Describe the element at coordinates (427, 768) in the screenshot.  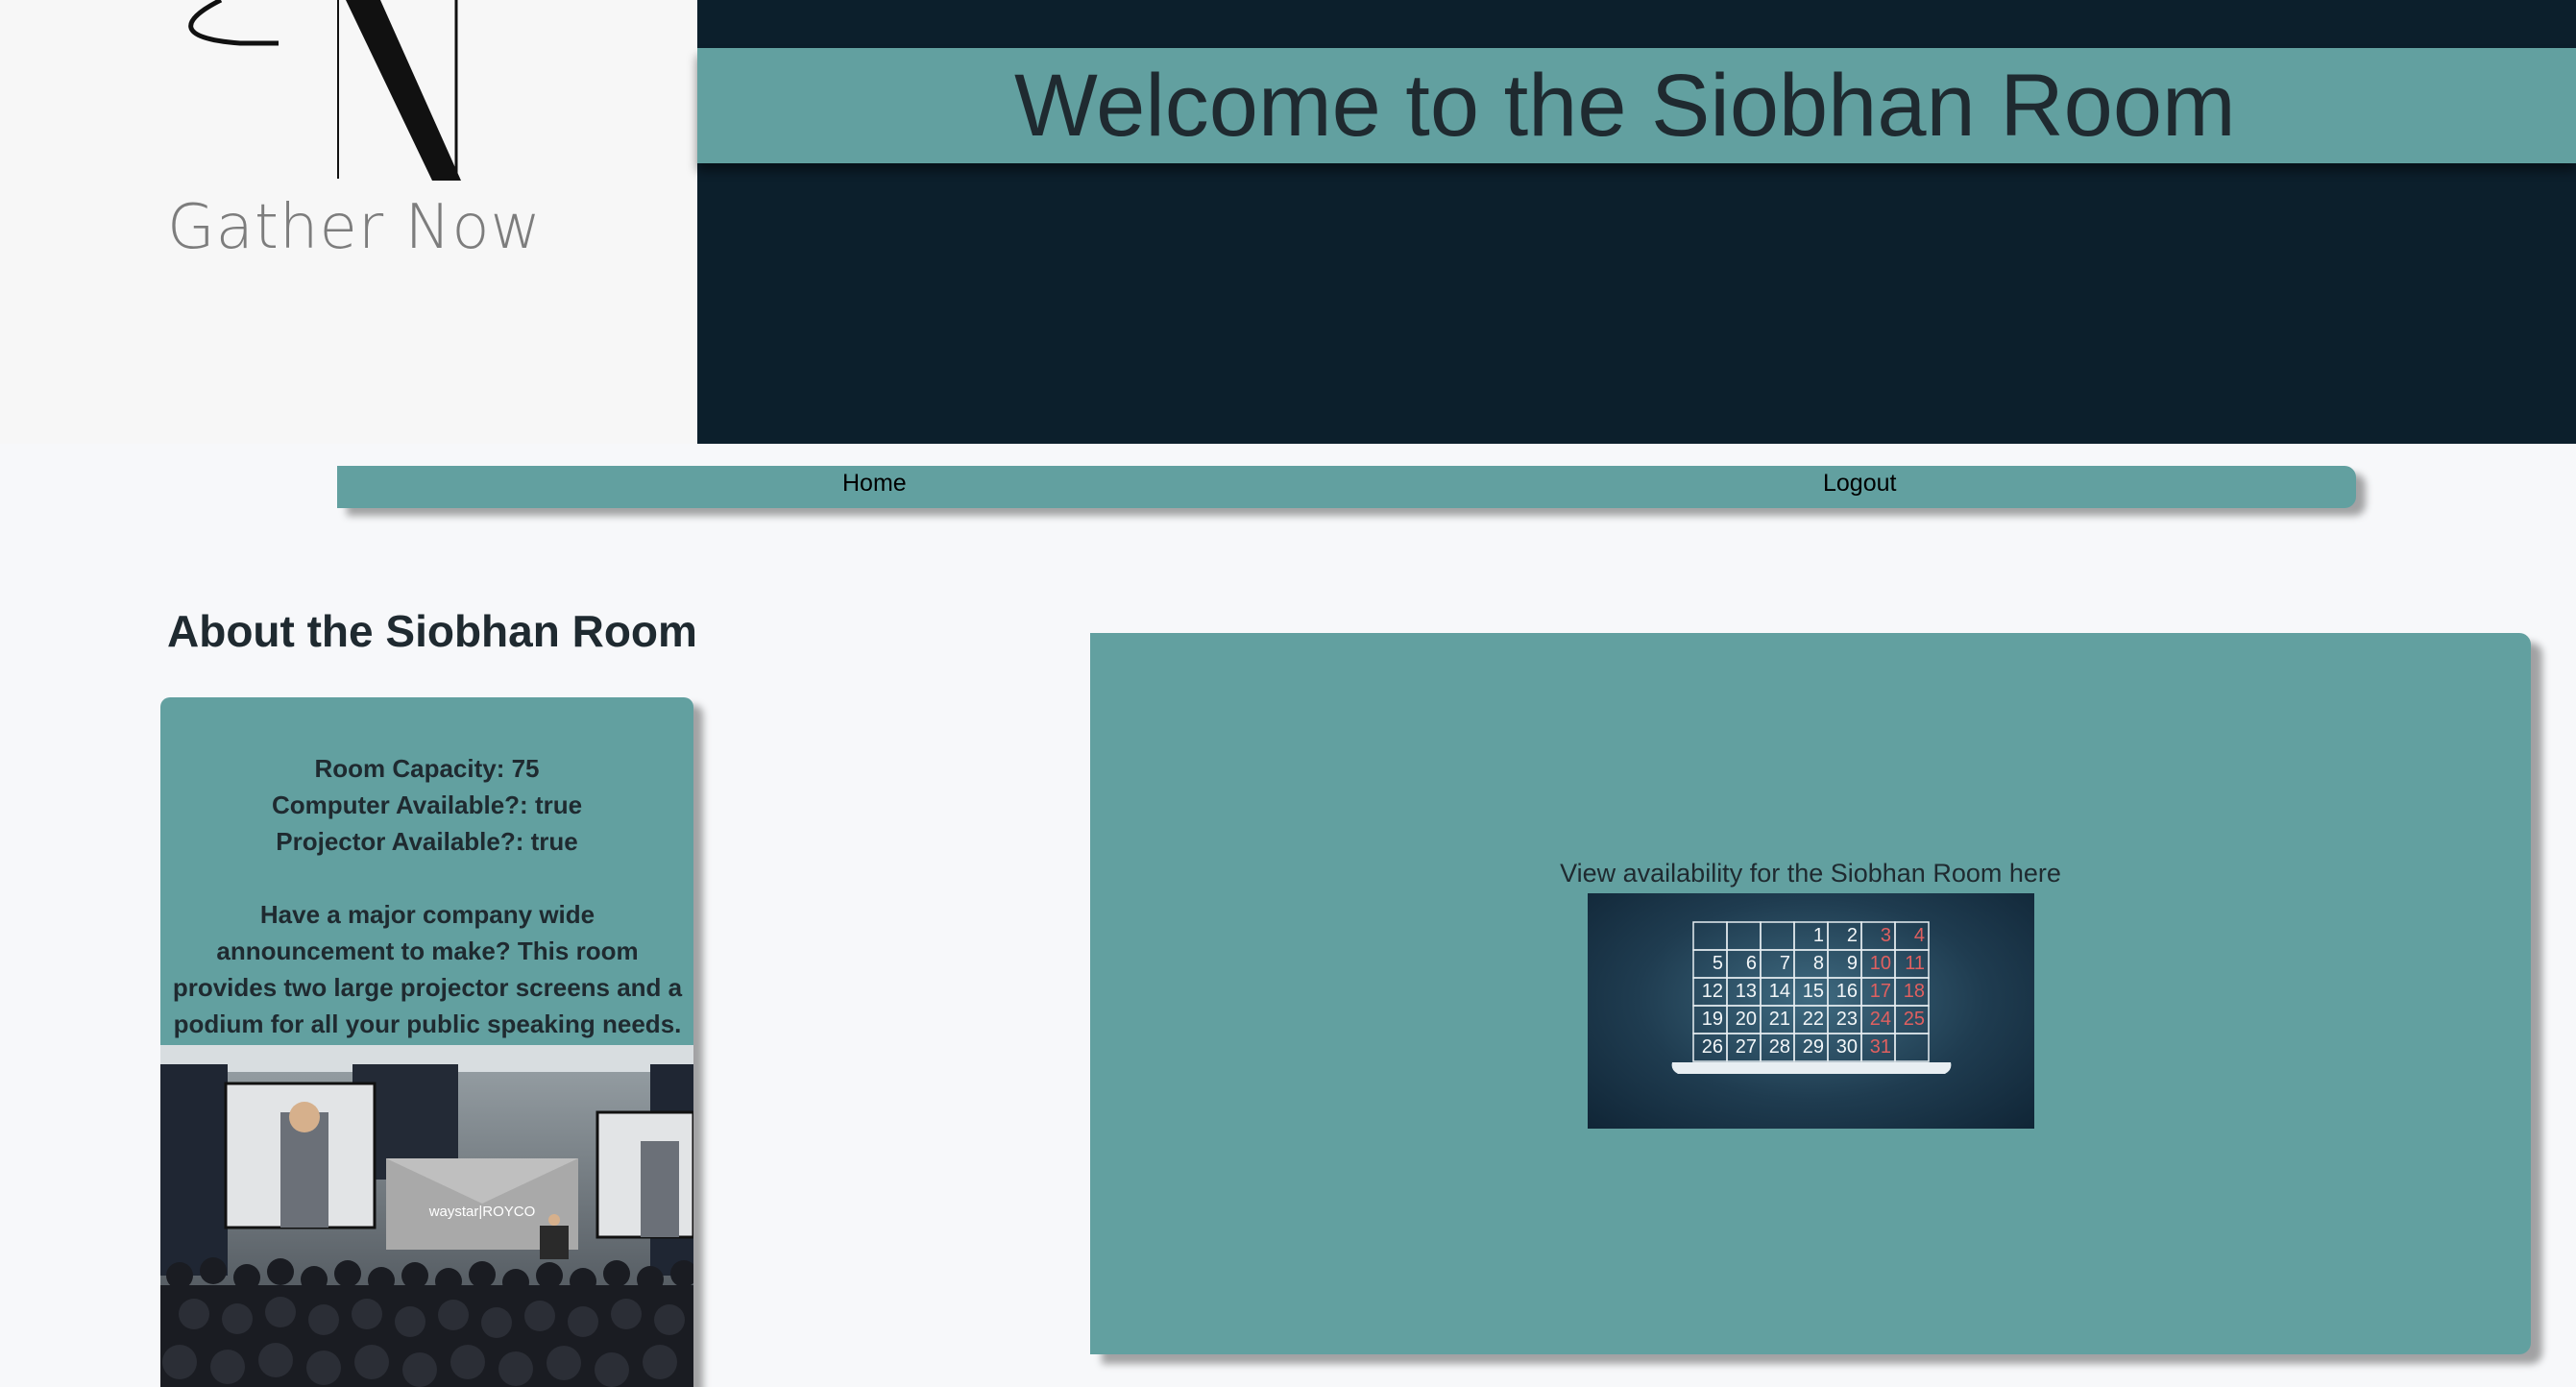
I see `room-capacity: Room Capacity: 75` at that location.